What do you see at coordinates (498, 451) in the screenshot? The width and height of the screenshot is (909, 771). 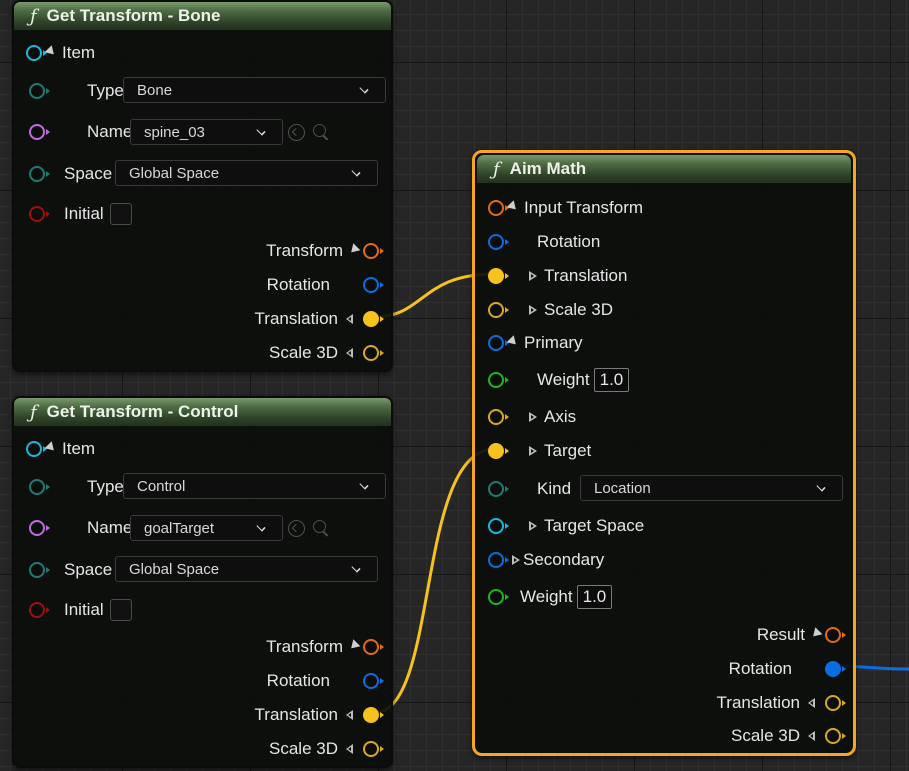 I see `target-pin` at bounding box center [498, 451].